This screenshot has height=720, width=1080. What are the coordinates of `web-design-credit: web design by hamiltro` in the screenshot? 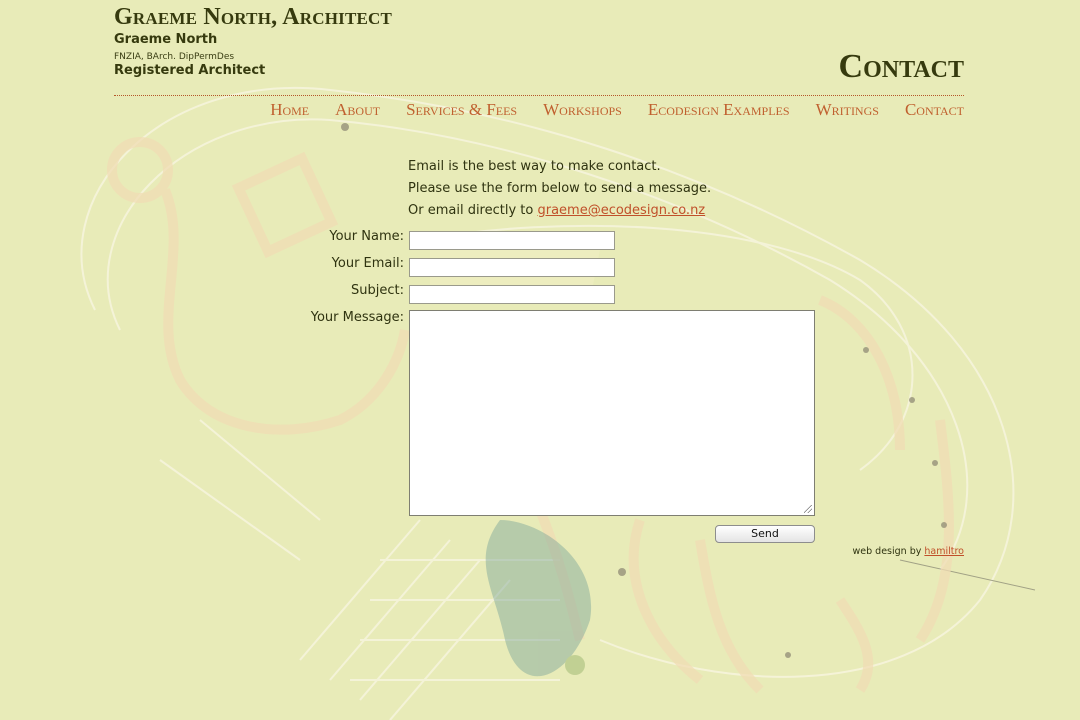 It's located at (909, 551).